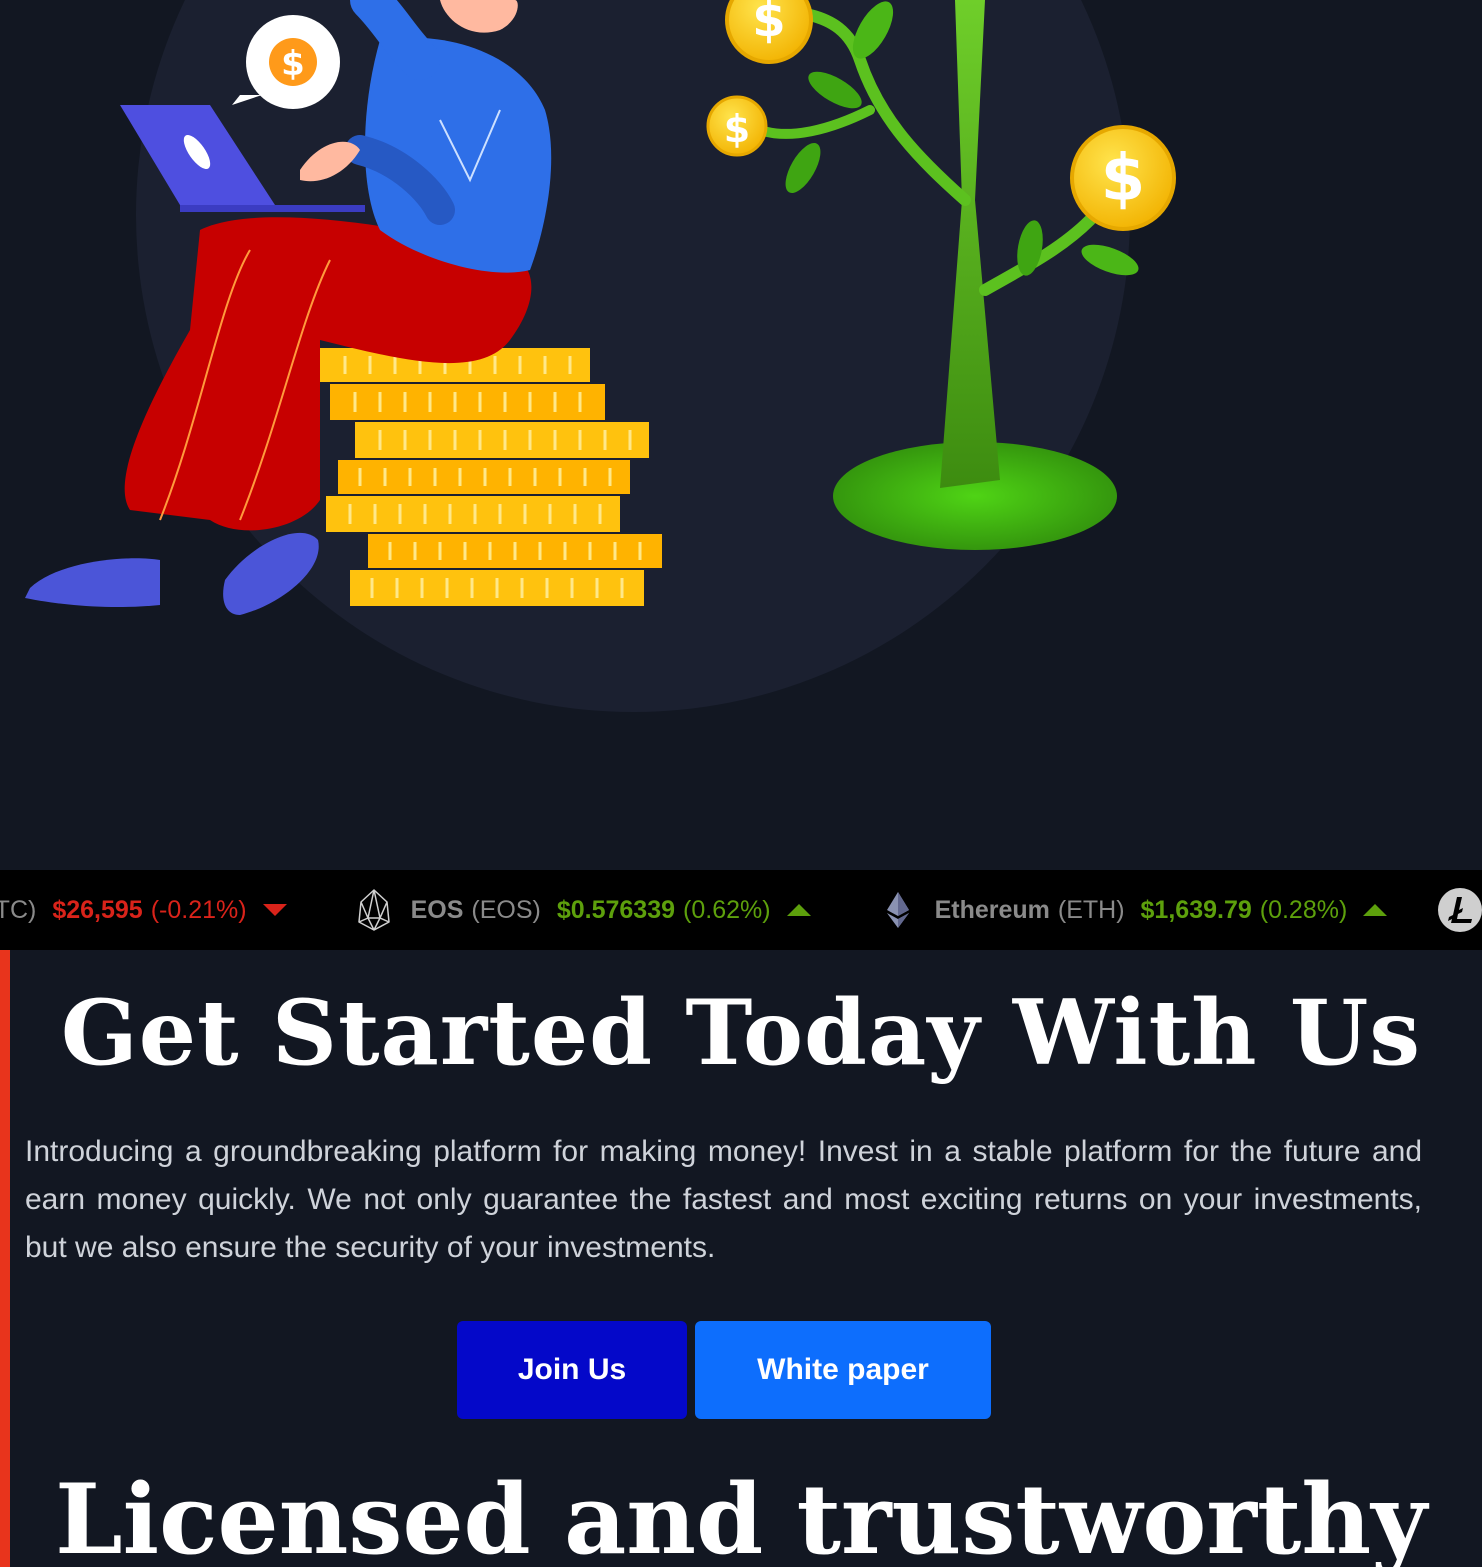 The image size is (1482, 1567). What do you see at coordinates (741, 1515) in the screenshot?
I see `section-title-licensed: Licensed and trustworthy` at bounding box center [741, 1515].